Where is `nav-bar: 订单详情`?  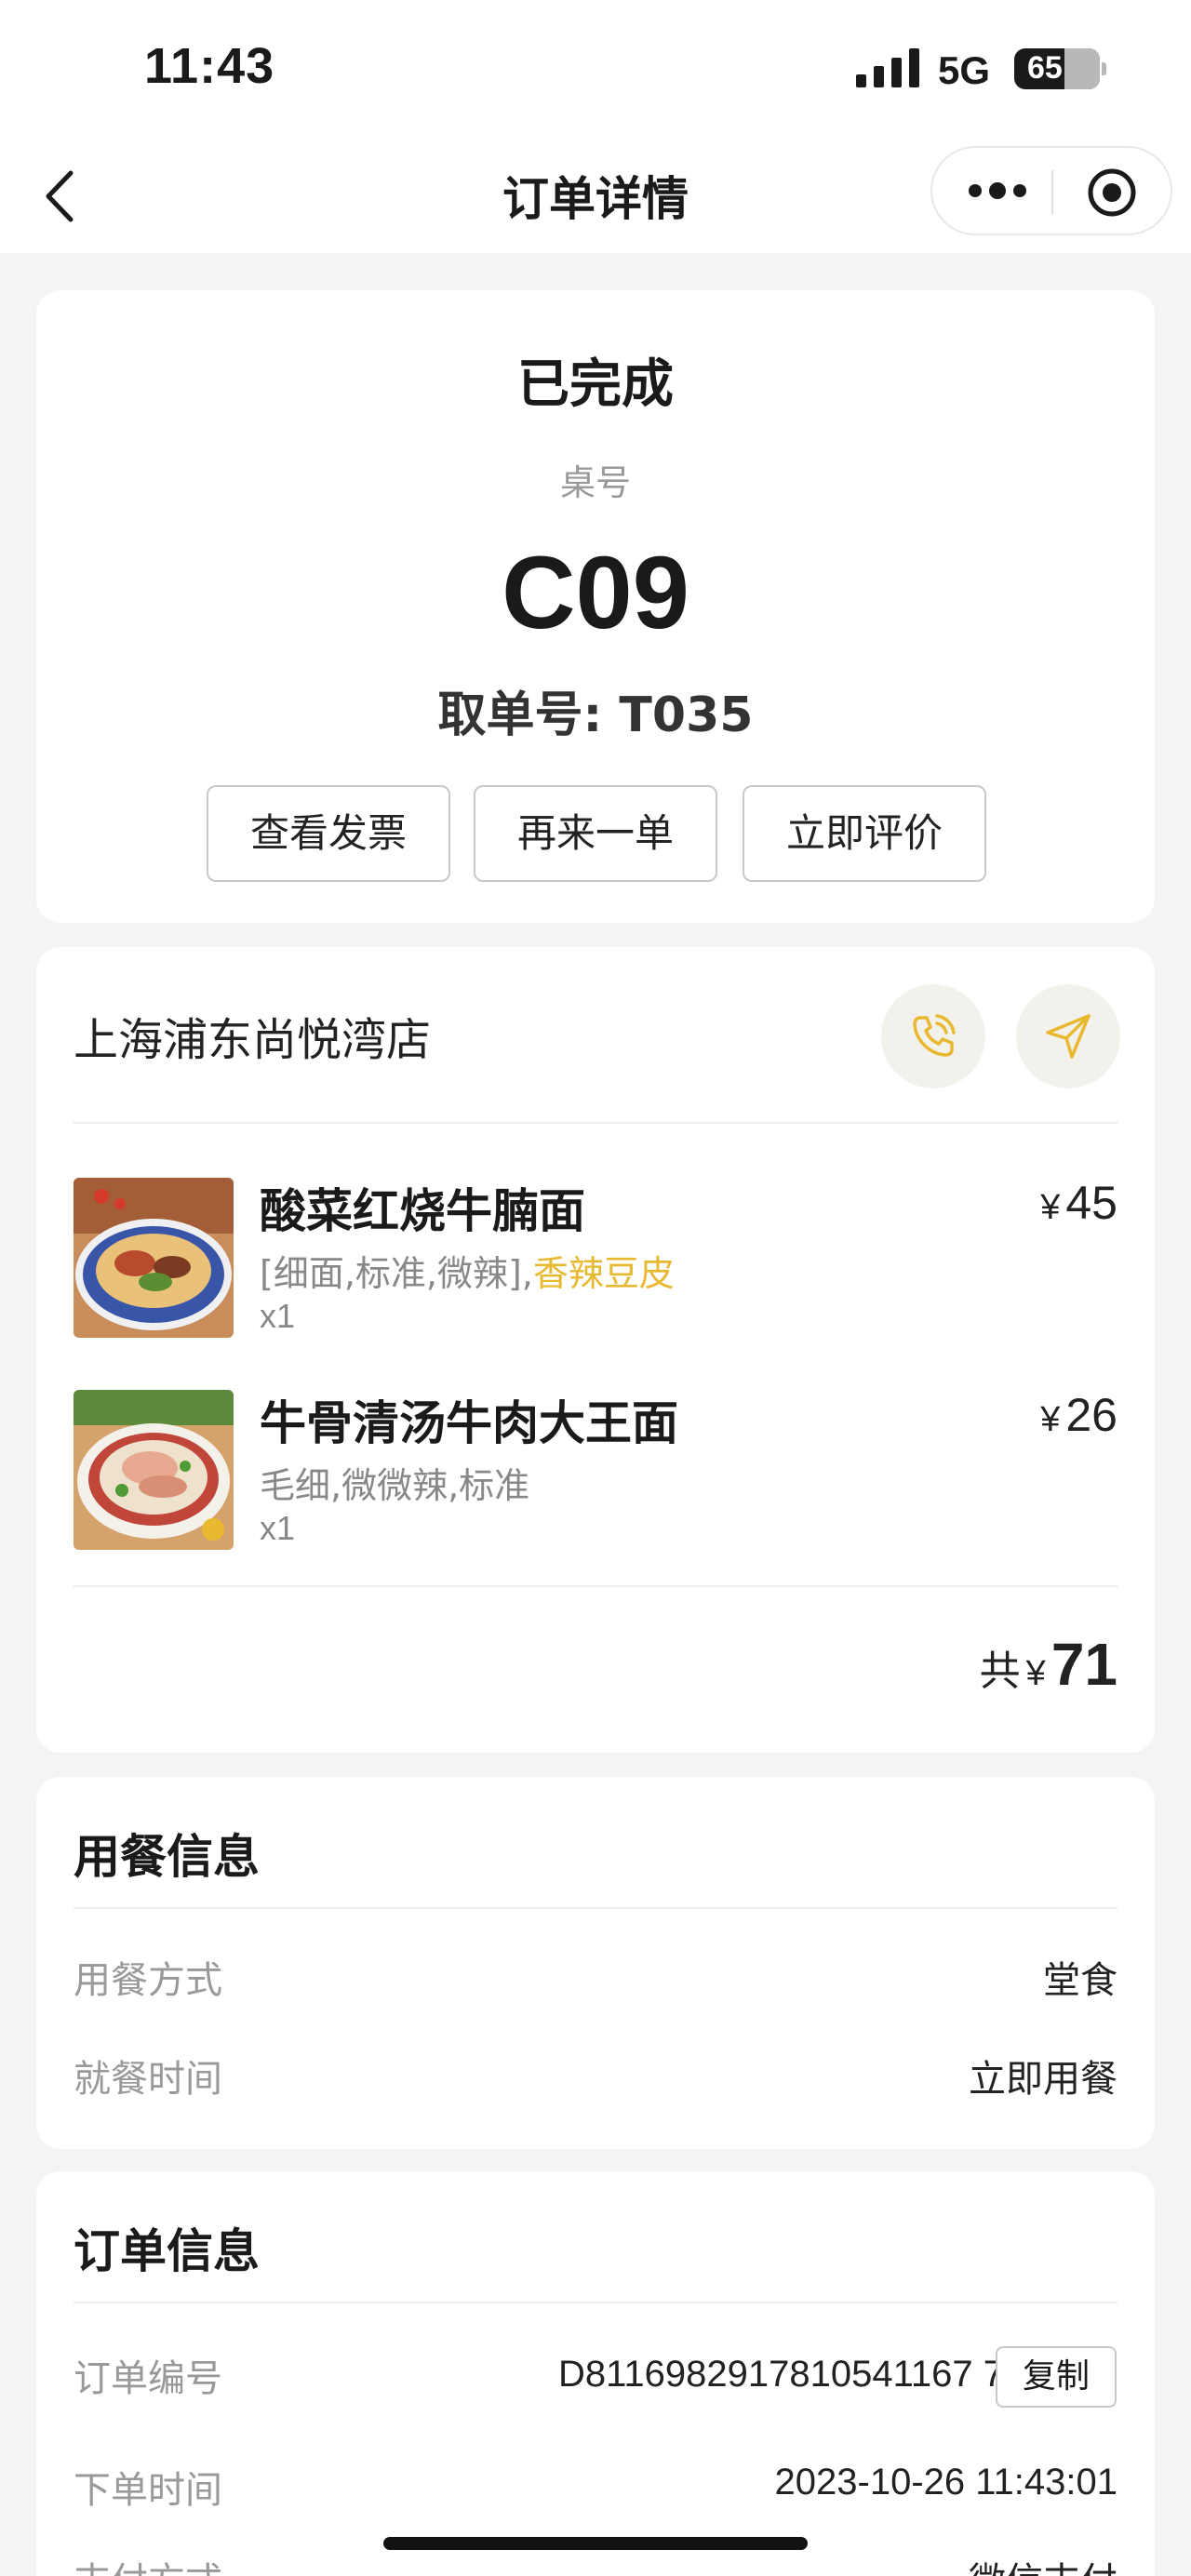 nav-bar: 订单详情 is located at coordinates (595, 196).